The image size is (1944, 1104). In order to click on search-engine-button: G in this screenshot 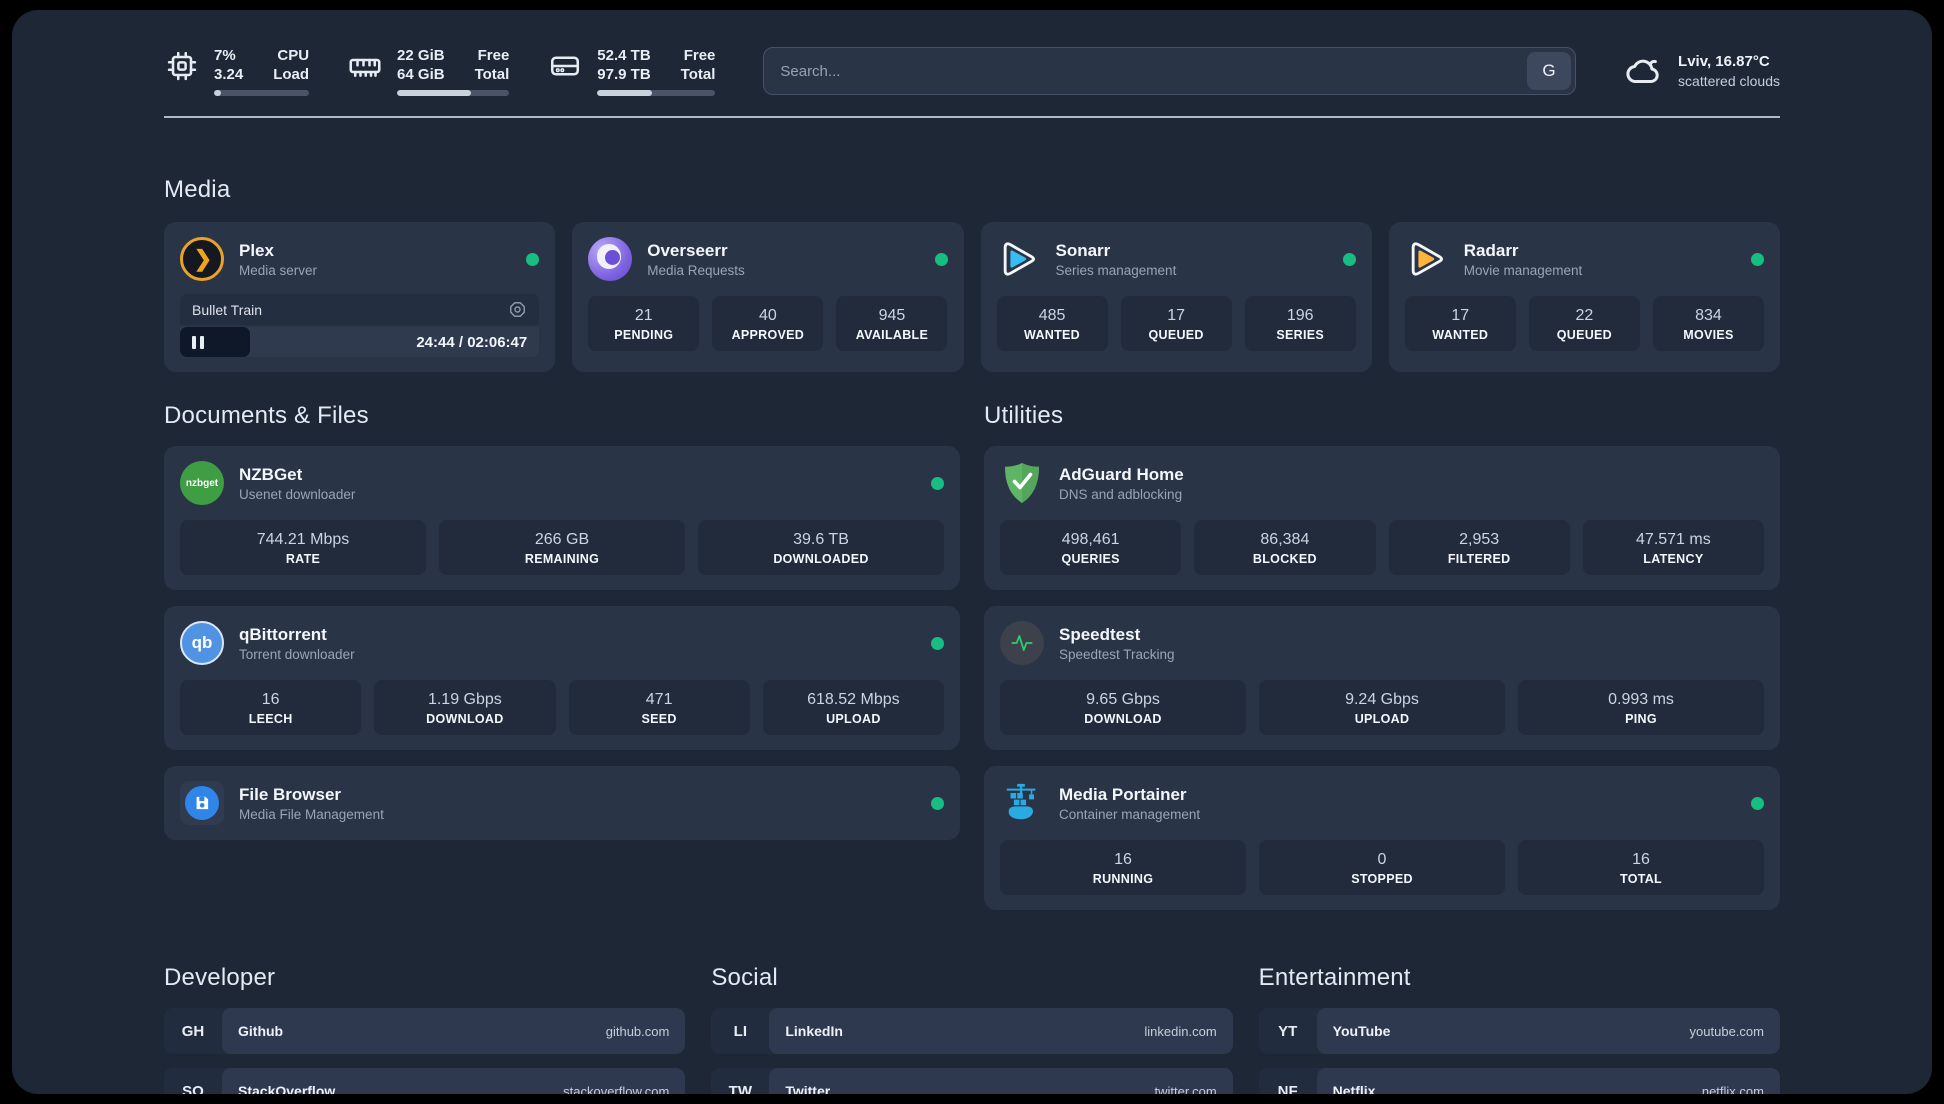, I will do `click(1549, 71)`.